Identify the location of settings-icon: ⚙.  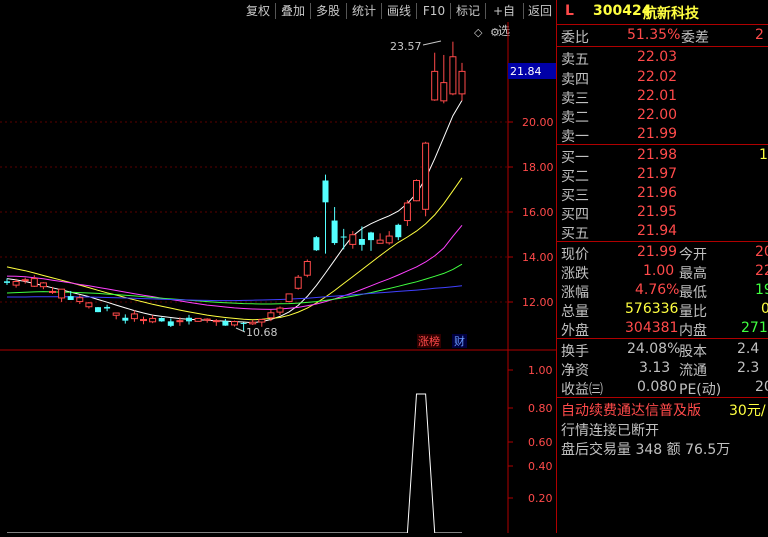
(495, 32).